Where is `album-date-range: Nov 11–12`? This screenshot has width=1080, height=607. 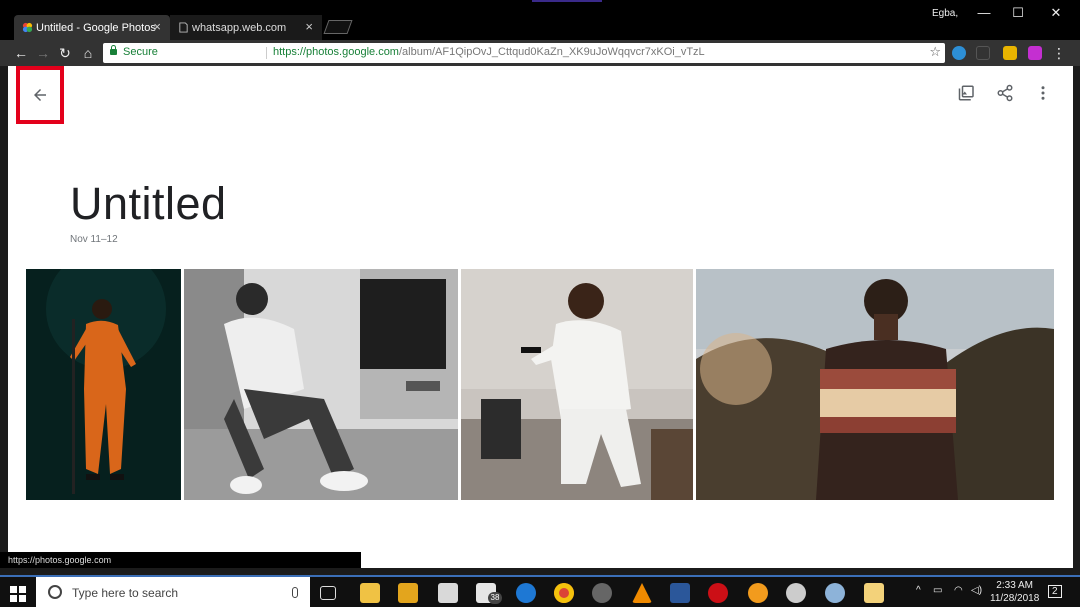 album-date-range: Nov 11–12 is located at coordinates (94, 239).